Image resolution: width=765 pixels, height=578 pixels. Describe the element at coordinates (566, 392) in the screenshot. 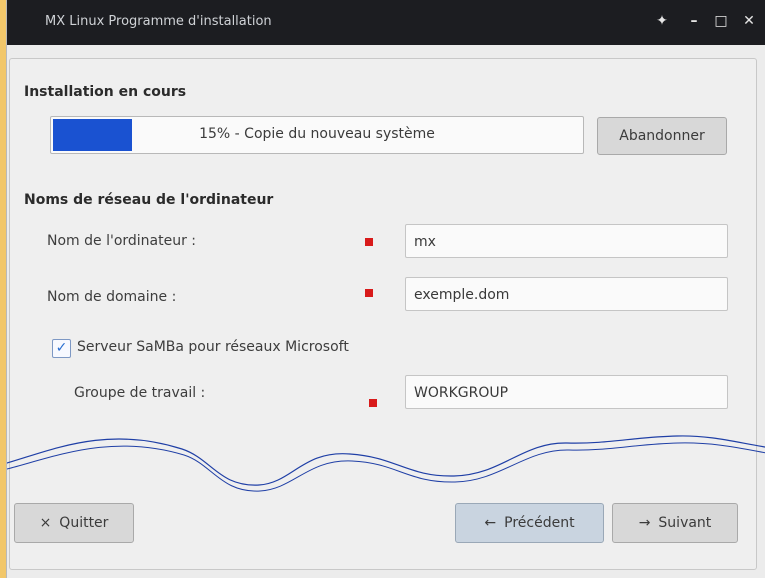

I see `workgroup-field: WORKGROUP` at that location.